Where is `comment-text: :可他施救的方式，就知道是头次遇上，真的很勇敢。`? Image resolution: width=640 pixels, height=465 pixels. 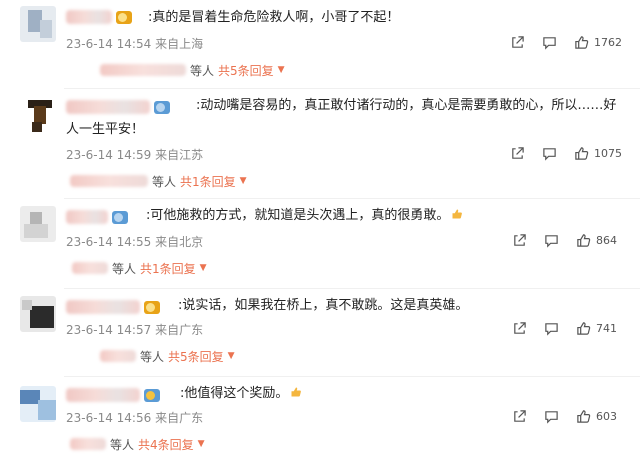 comment-text: :可他施救的方式，就知道是头次遇上，真的很勇敢。 is located at coordinates (386, 216).